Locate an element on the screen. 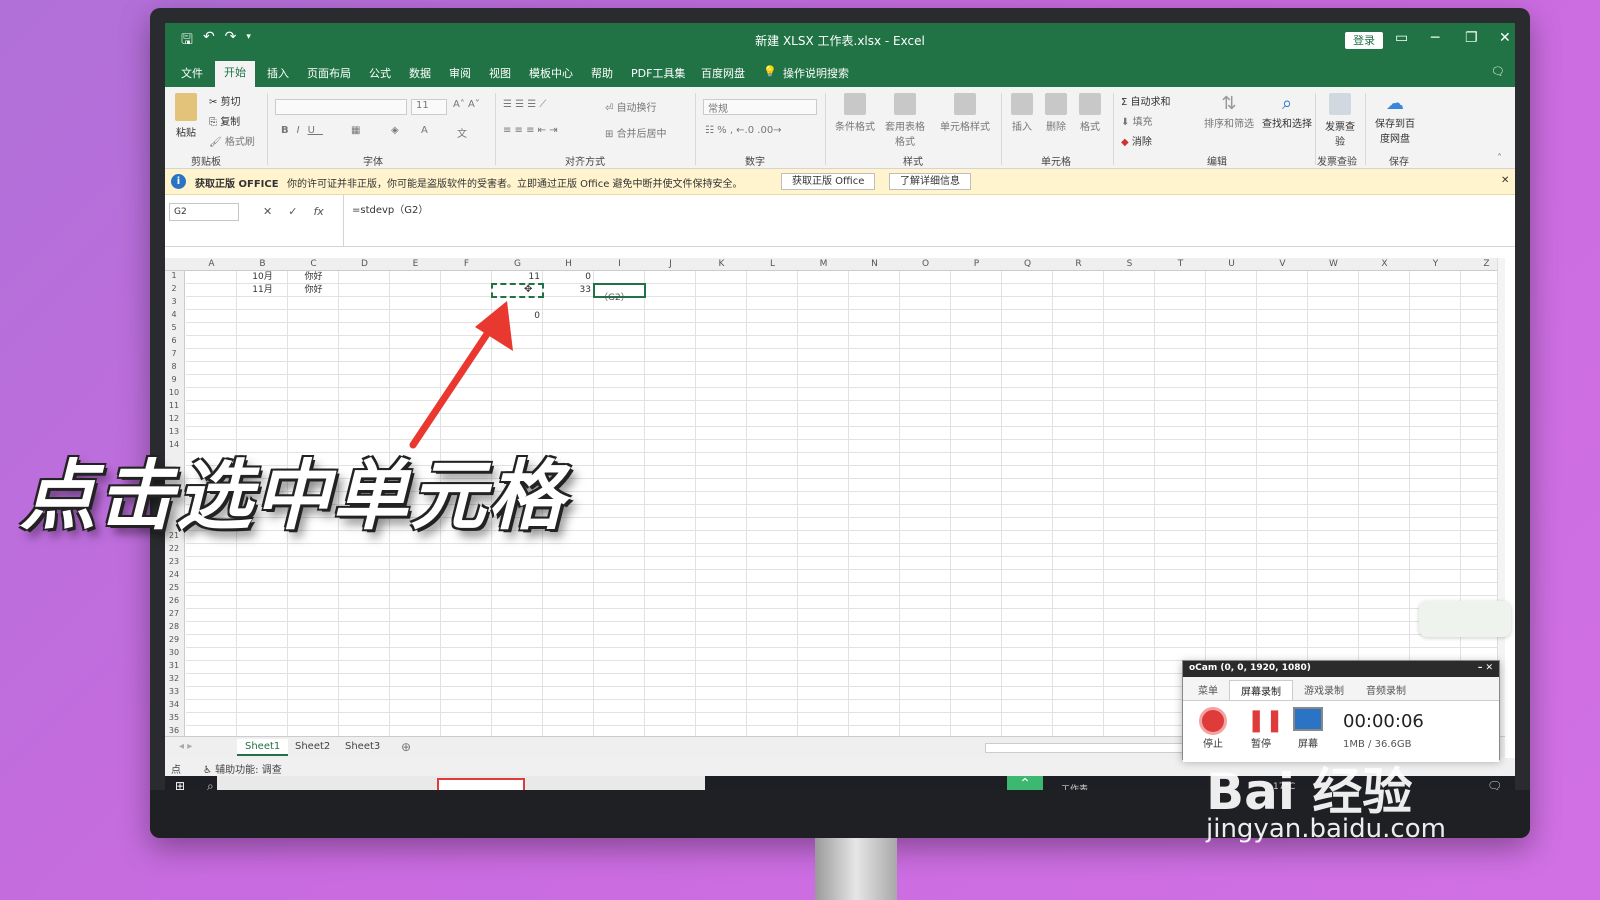 The image size is (1600, 900). accessibility-status: ♿ 辅助功能: 调查 is located at coordinates (242, 768).